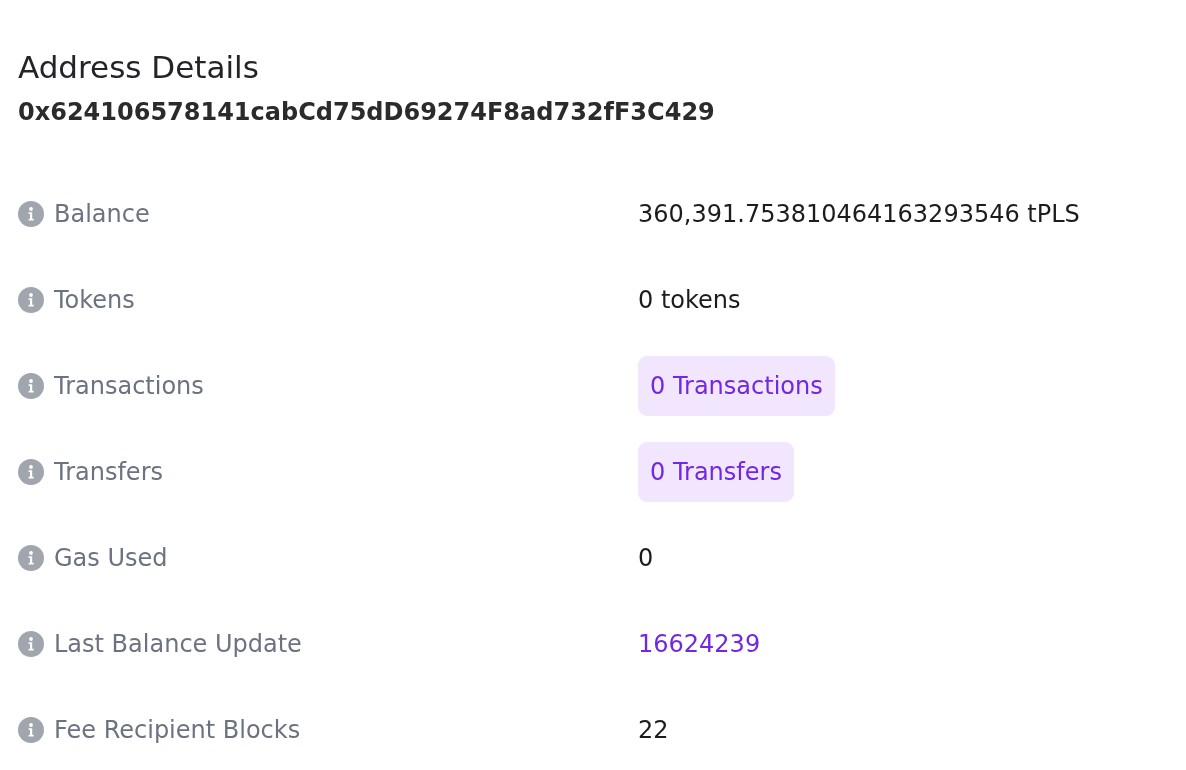 Image resolution: width=1186 pixels, height=770 pixels. I want to click on field-label: Fee Recipient Blocks, so click(177, 730).